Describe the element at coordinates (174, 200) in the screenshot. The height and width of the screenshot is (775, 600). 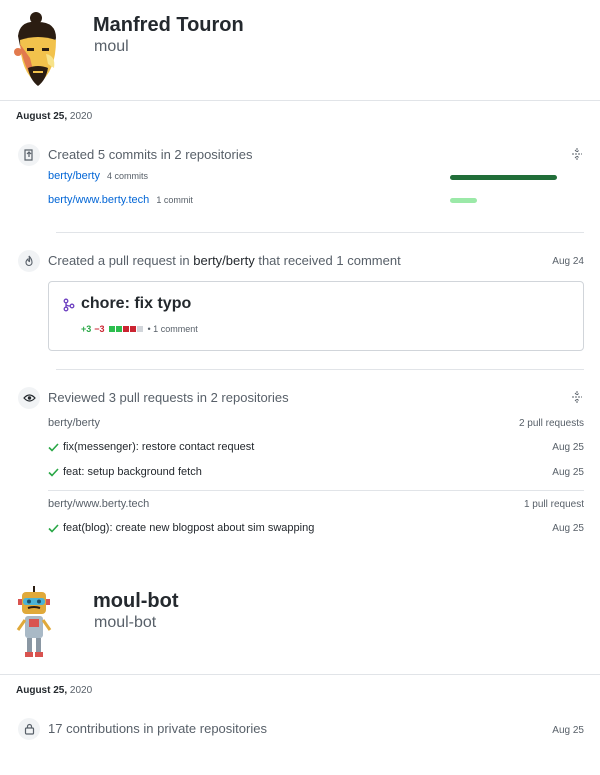
I see `commit-count-link: 1 commit` at that location.